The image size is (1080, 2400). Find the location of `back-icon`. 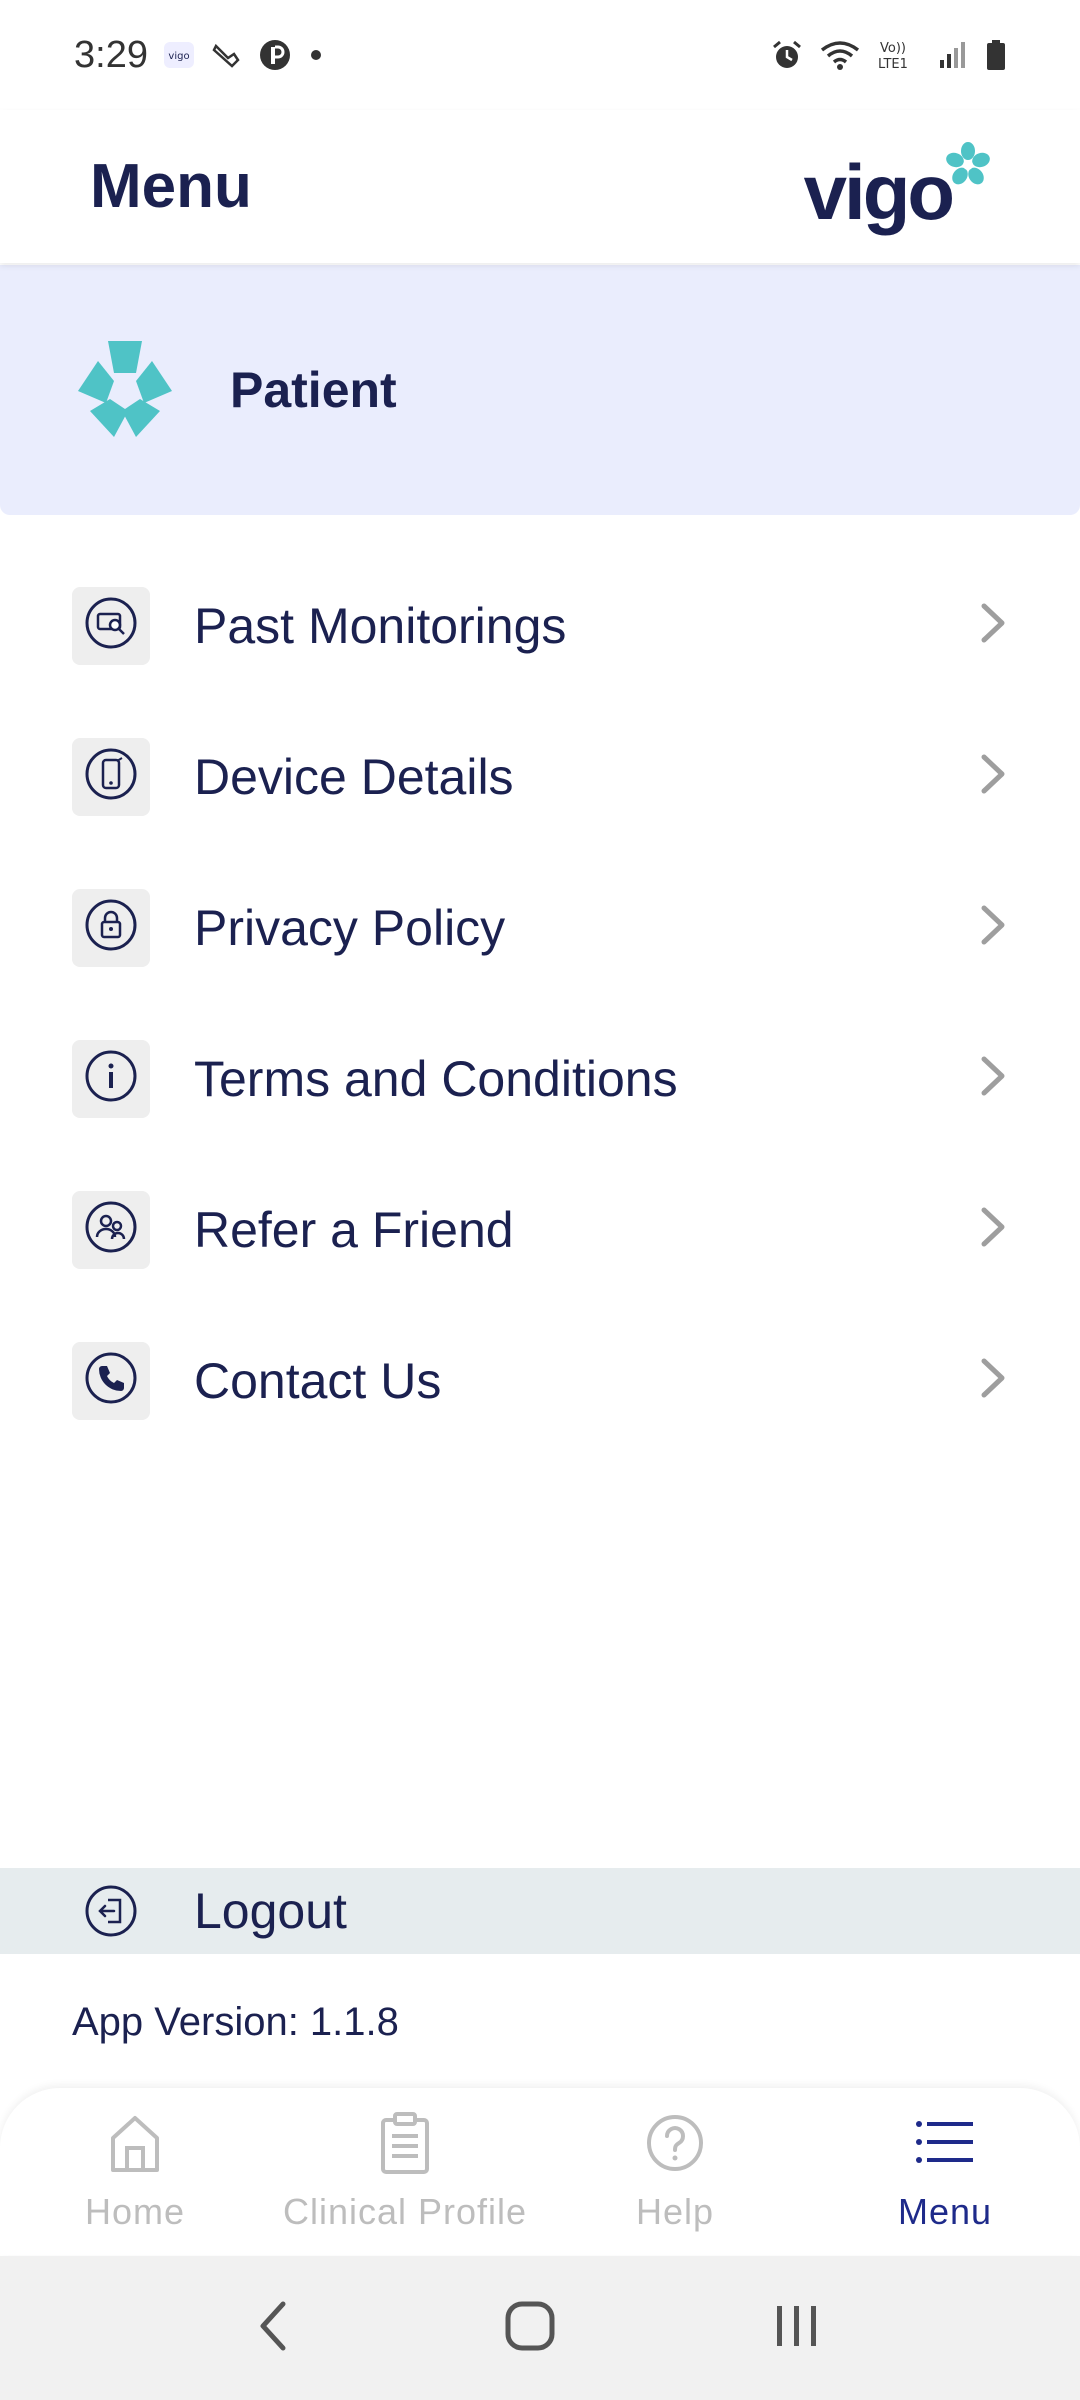

back-icon is located at coordinates (273, 2328).